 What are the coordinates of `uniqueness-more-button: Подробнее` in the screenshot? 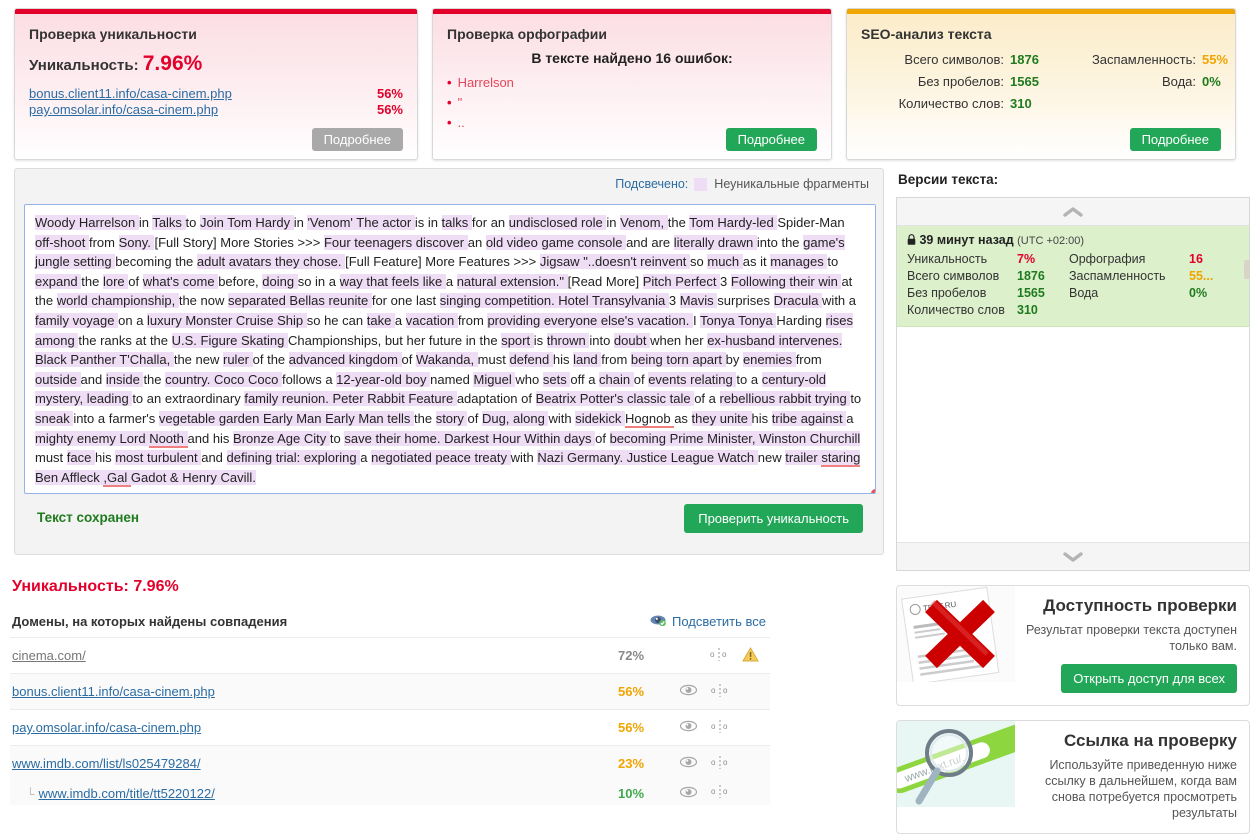 It's located at (357, 139).